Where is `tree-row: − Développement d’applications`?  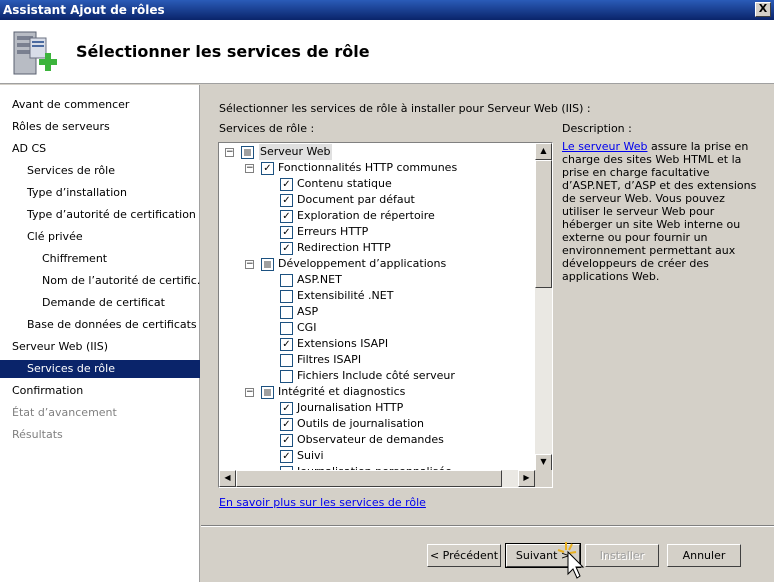
tree-row: − Développement d’applications is located at coordinates (377, 264).